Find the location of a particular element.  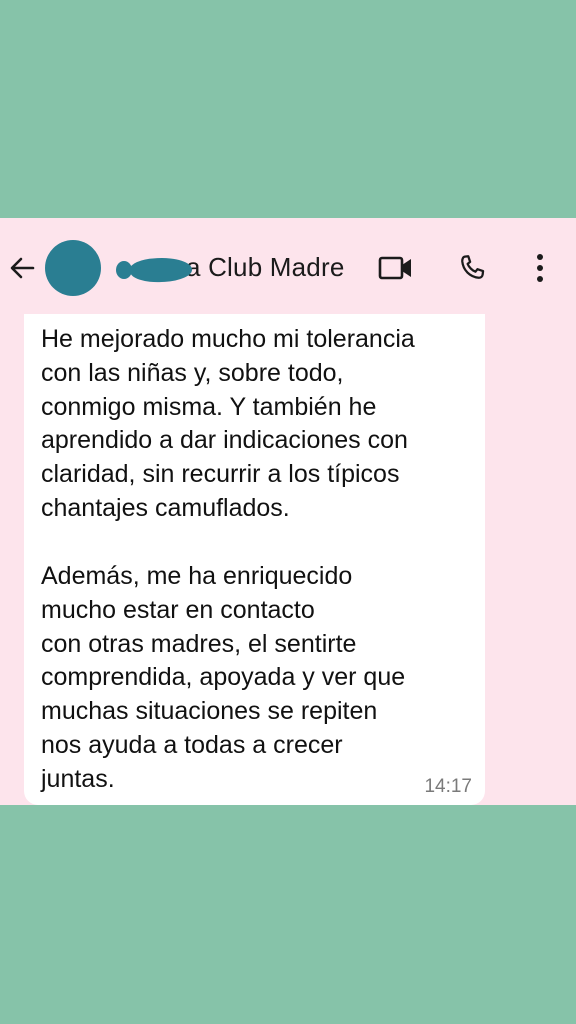

chat-title-area: a Club Madre is located at coordinates (234, 268).